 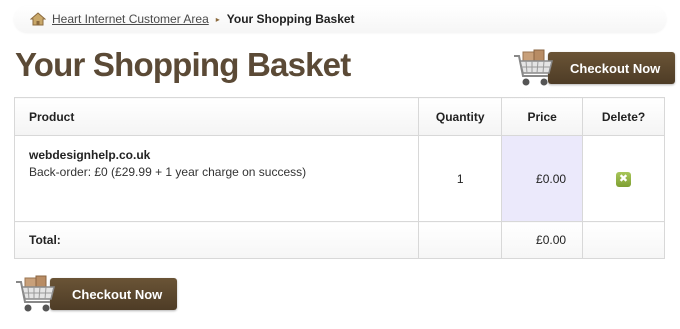 I want to click on breadcrumb-home-link: Heart Internet Customer Area, so click(x=130, y=19).